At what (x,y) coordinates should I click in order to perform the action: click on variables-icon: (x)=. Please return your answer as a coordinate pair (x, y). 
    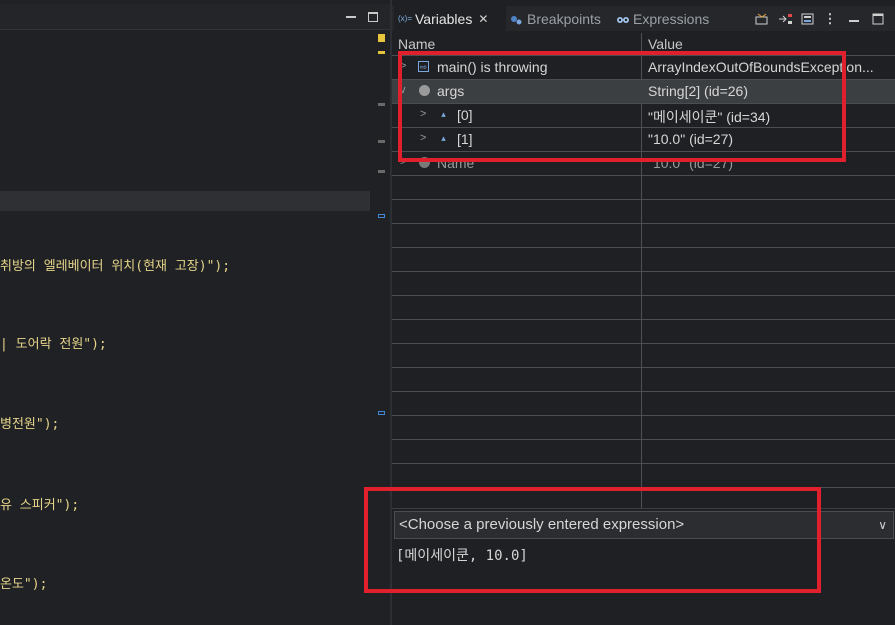
    Looking at the image, I should click on (405, 18).